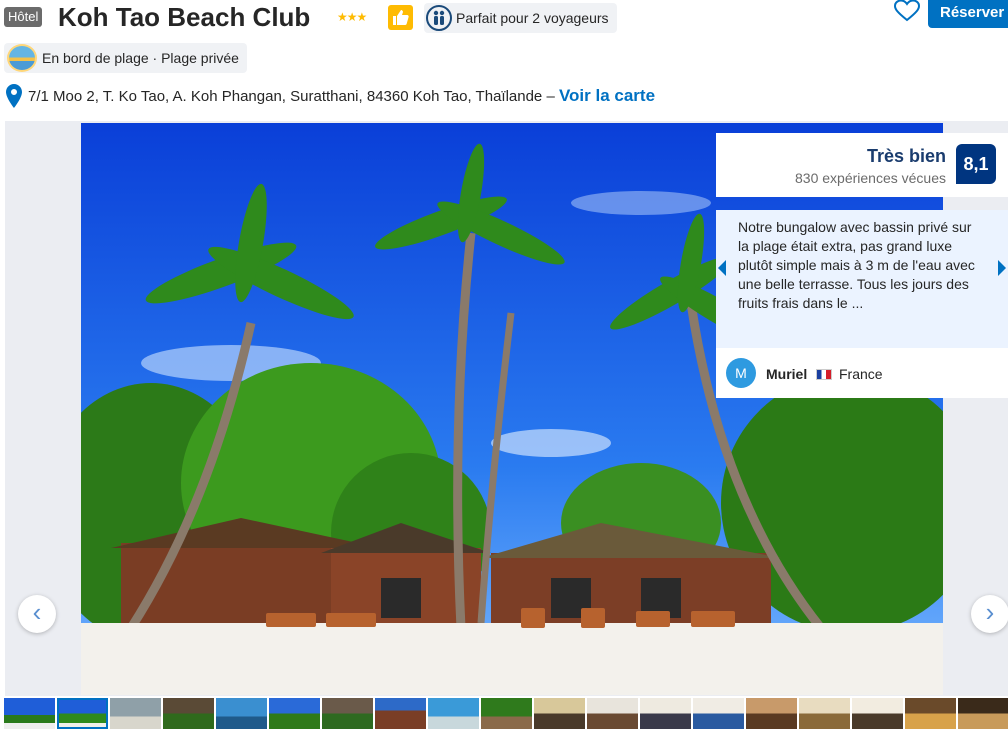 Image resolution: width=1008 pixels, height=729 pixels. What do you see at coordinates (741, 373) in the screenshot?
I see `avatar: M` at bounding box center [741, 373].